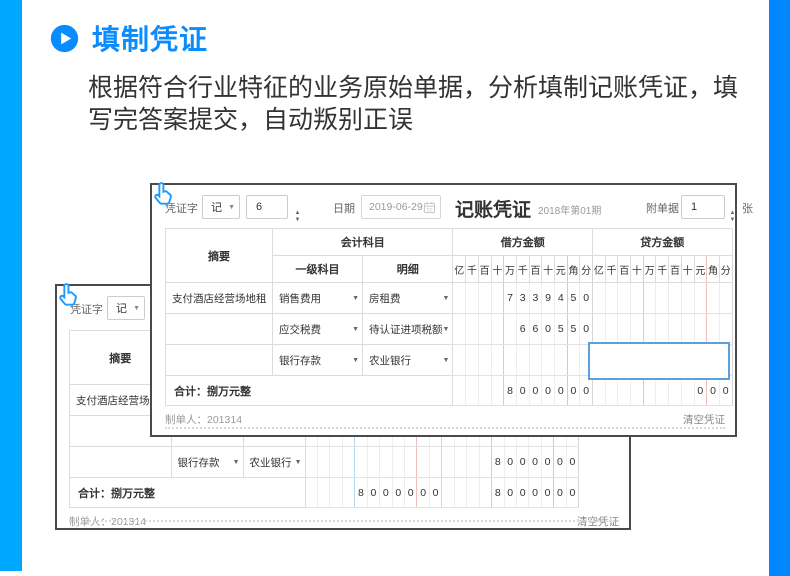 The height and width of the screenshot is (576, 790). What do you see at coordinates (522, 298) in the screenshot?
I see `debit-digit-cell: 3` at bounding box center [522, 298].